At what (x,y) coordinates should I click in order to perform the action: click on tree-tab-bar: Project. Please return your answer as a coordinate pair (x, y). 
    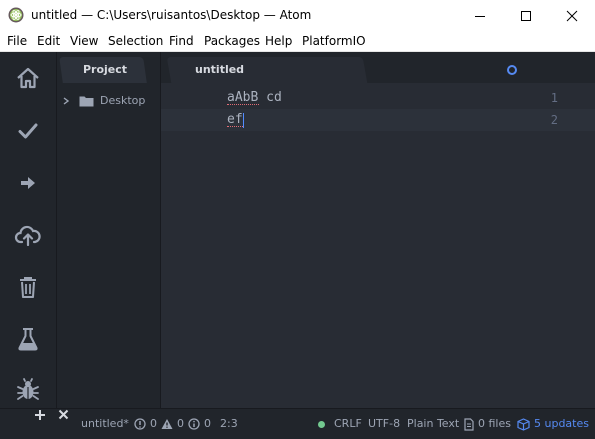
    Looking at the image, I should click on (109, 67).